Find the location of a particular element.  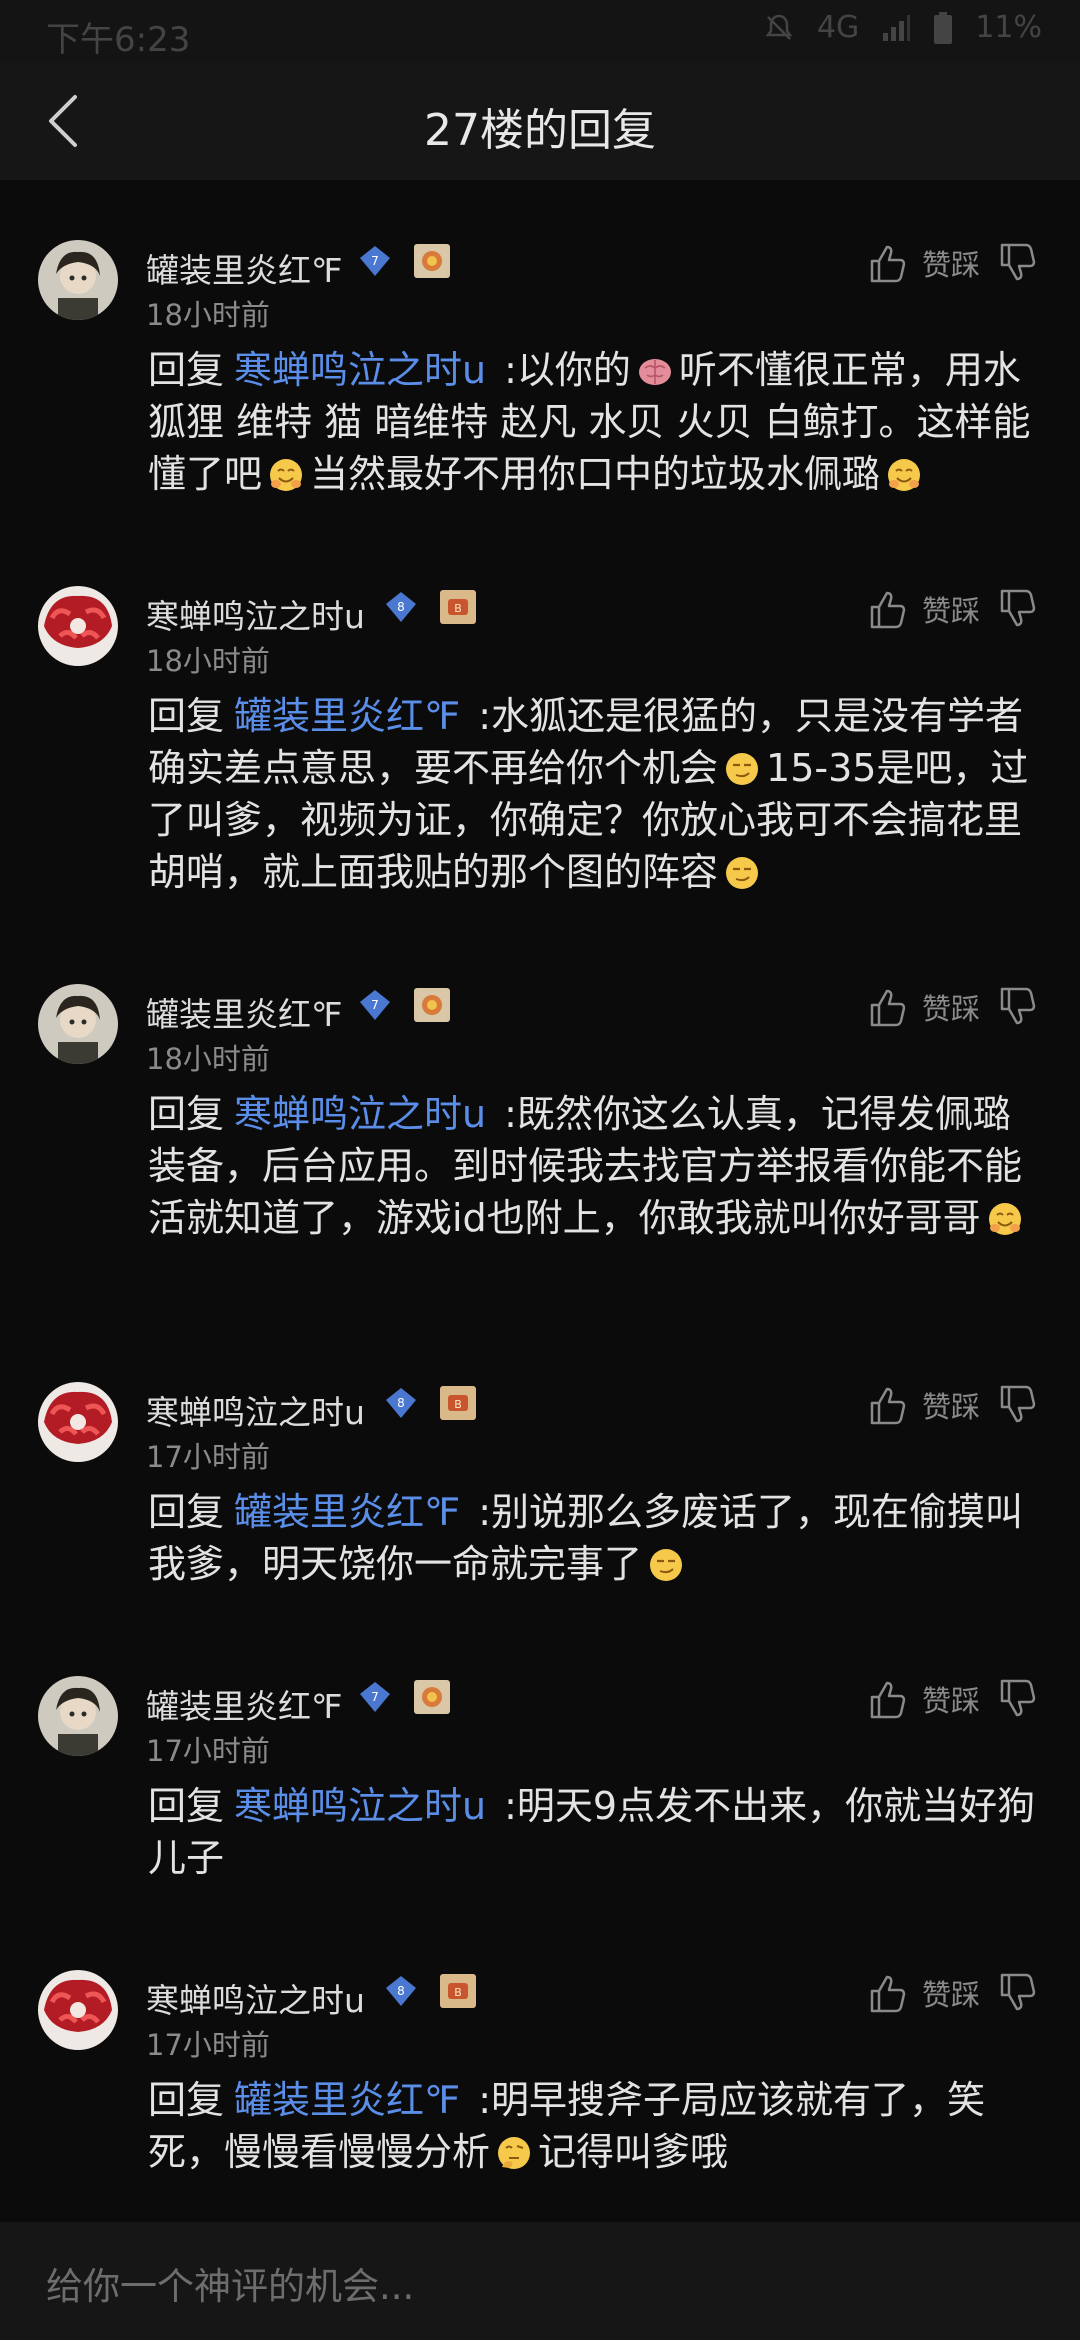

status-time: 下午6:23 is located at coordinates (118, 40).